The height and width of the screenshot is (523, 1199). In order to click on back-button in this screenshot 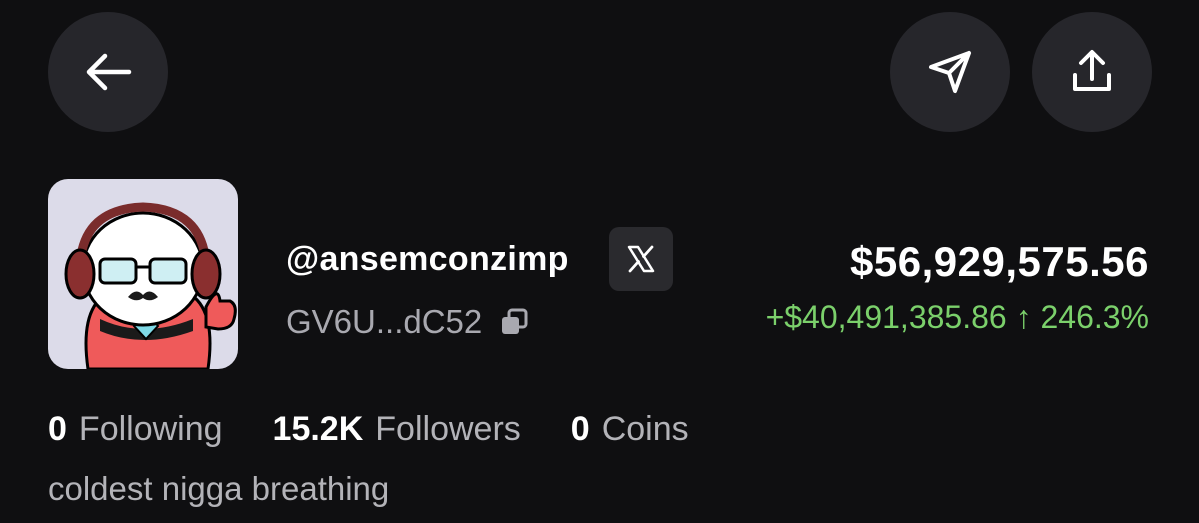, I will do `click(108, 72)`.